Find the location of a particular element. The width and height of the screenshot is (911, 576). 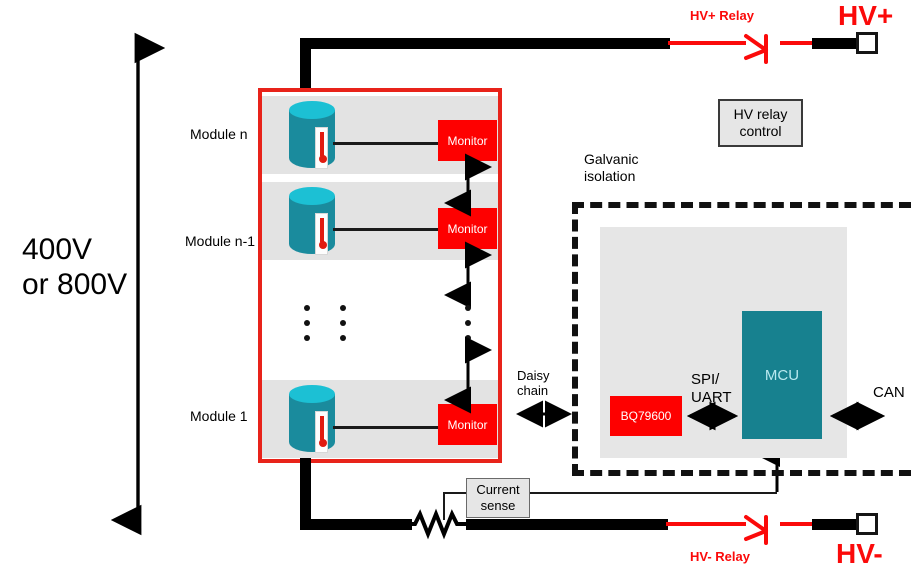

module-ellipsis-right is located at coordinates (343, 327).